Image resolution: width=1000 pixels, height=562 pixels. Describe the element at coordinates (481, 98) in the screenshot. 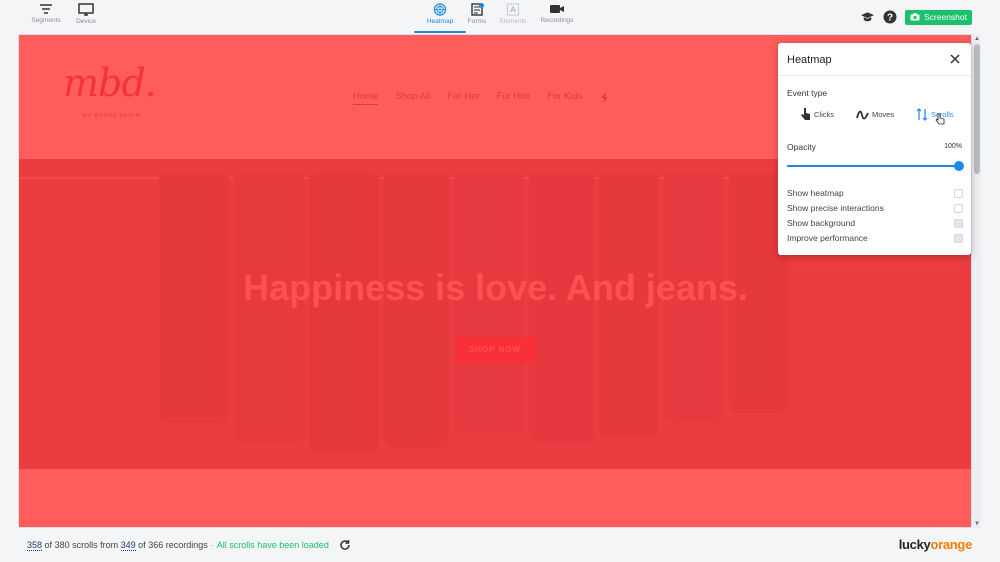

I see `site-nav: Home Shop All For Her For Him For Kids` at that location.